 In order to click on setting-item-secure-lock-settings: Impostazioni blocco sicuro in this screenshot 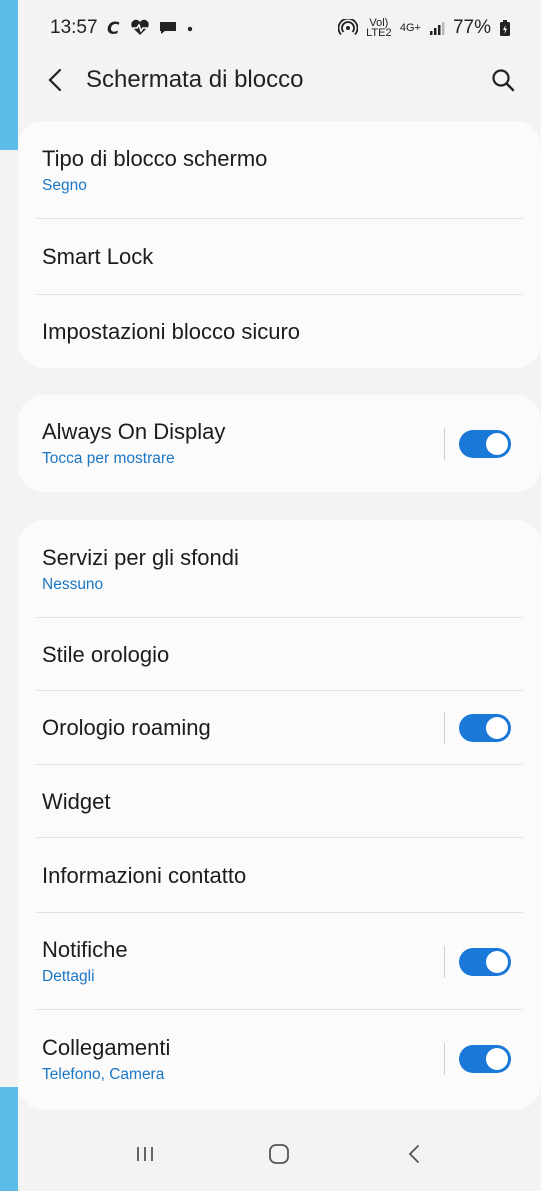, I will do `click(279, 331)`.